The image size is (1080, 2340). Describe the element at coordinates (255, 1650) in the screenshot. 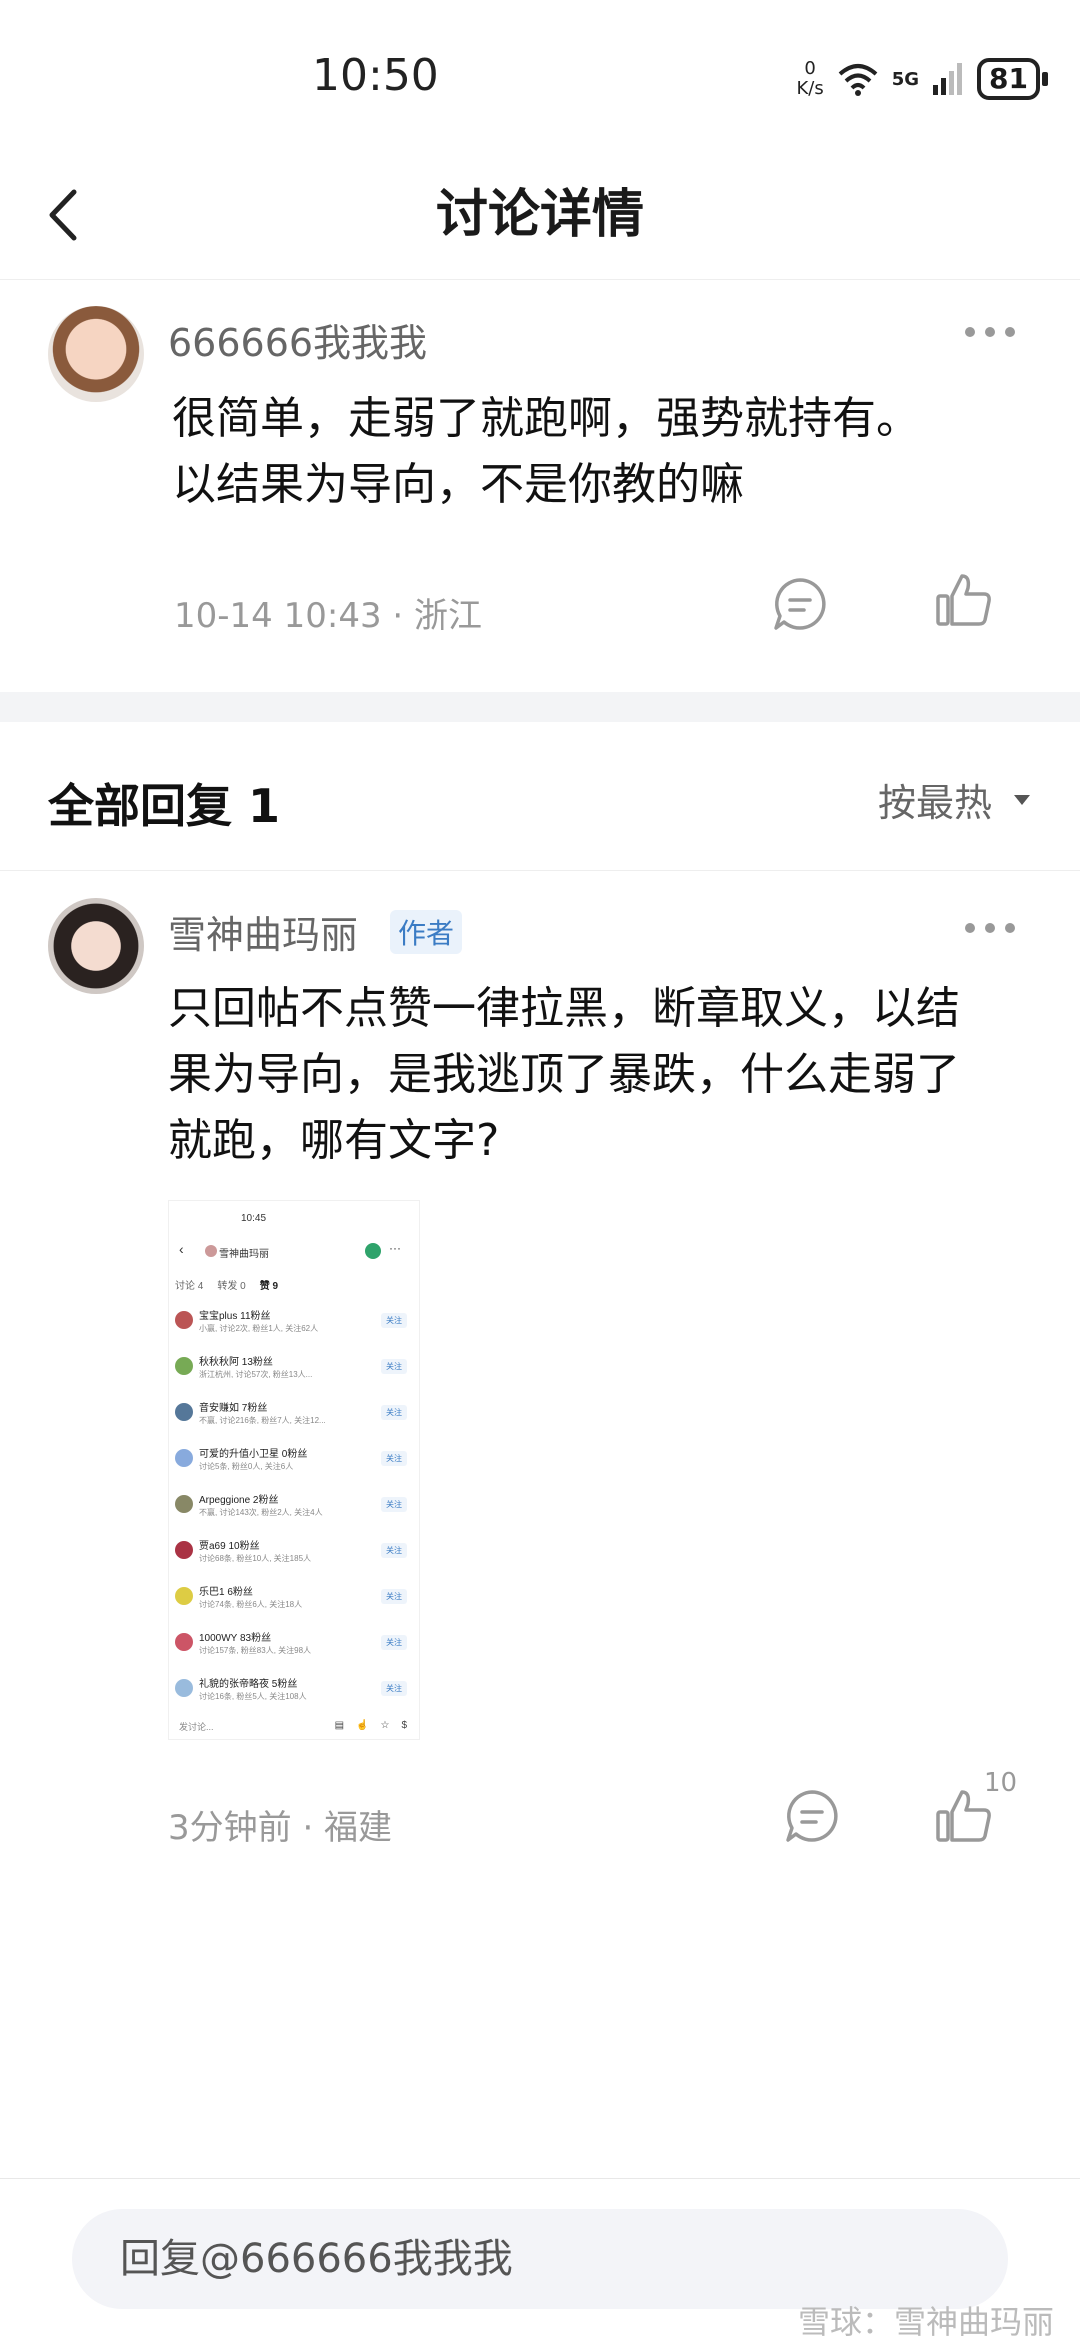

I see `thumb-row-sub: 讨论157条, 粉丝83人, 关注98人` at that location.